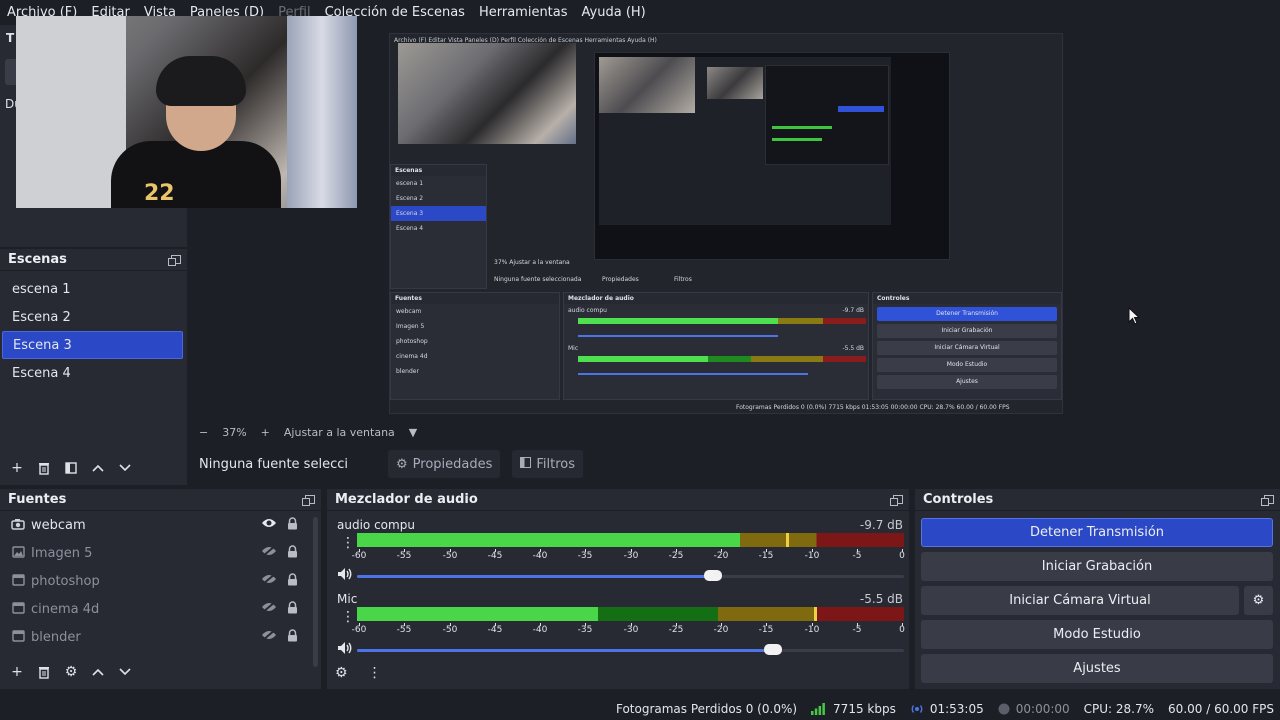 The height and width of the screenshot is (720, 1280). What do you see at coordinates (1097, 532) in the screenshot?
I see `stop-streaming-button: Detener Transmisión` at bounding box center [1097, 532].